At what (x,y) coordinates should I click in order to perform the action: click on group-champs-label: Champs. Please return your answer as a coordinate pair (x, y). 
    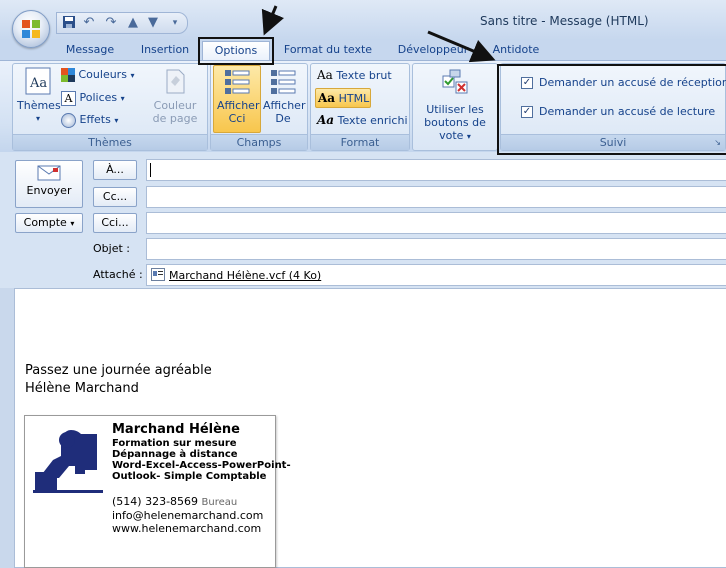
    Looking at the image, I should click on (259, 142).